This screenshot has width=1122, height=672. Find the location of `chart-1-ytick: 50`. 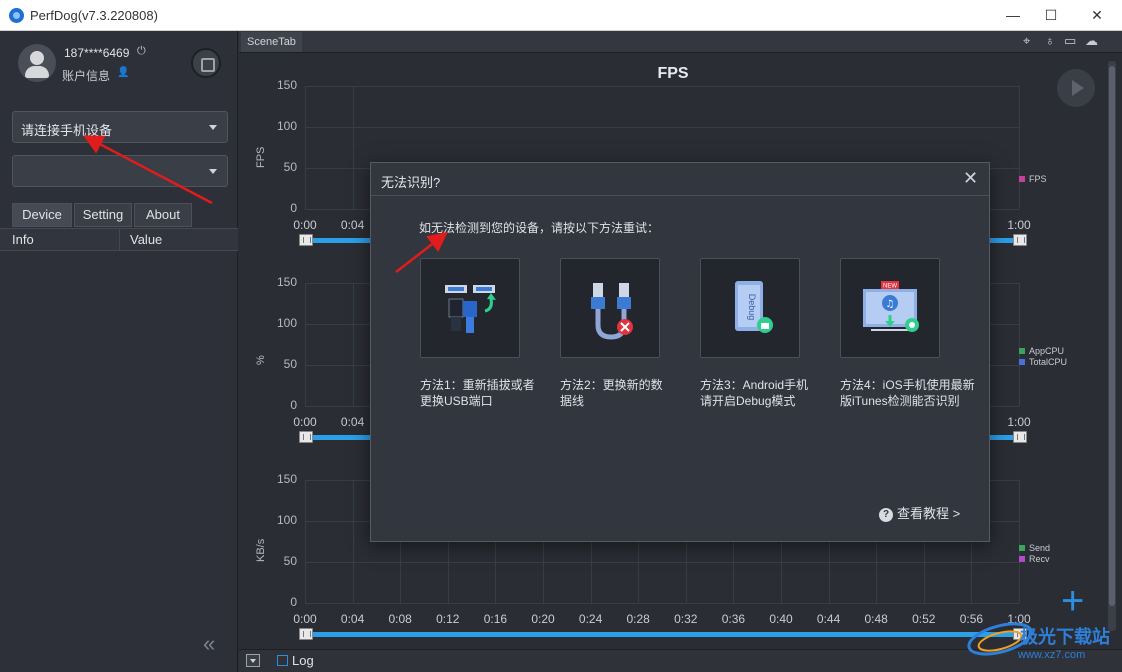

chart-1-ytick: 50 is located at coordinates (290, 364).